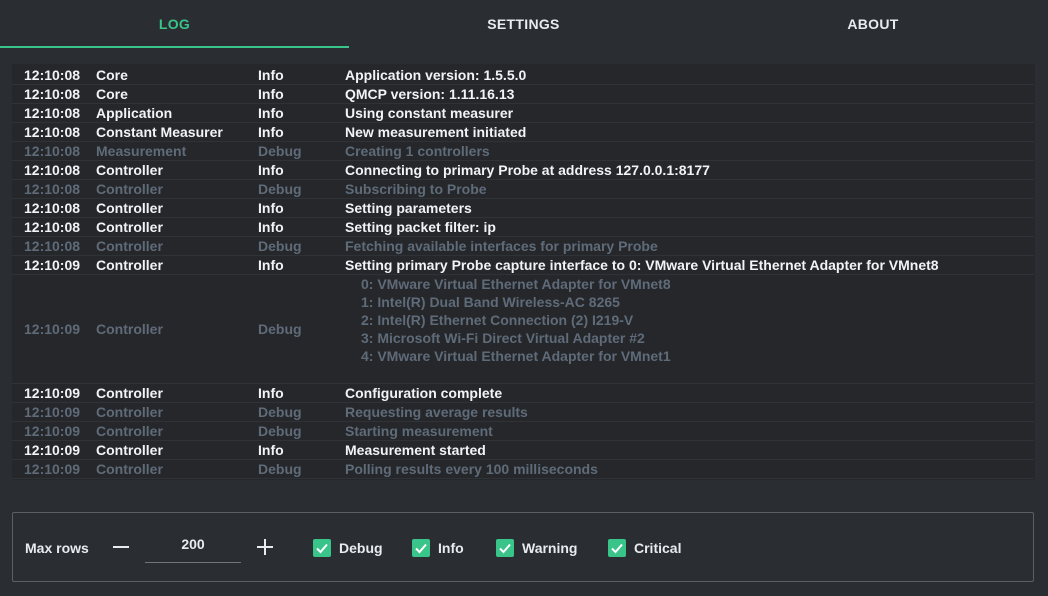  I want to click on increment-button, so click(265, 547).